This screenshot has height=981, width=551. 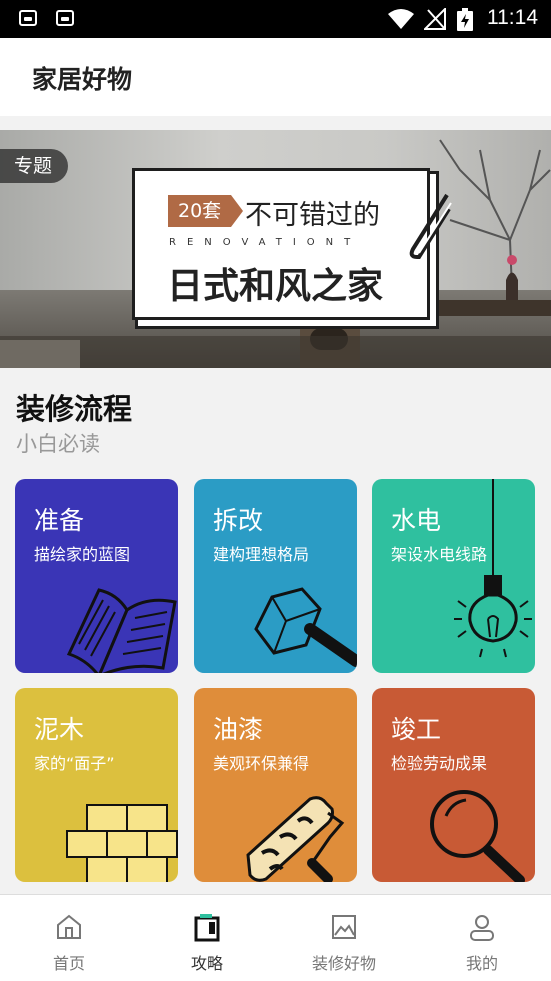 I want to click on banner-english: RENOVATIONT, so click(x=265, y=242).